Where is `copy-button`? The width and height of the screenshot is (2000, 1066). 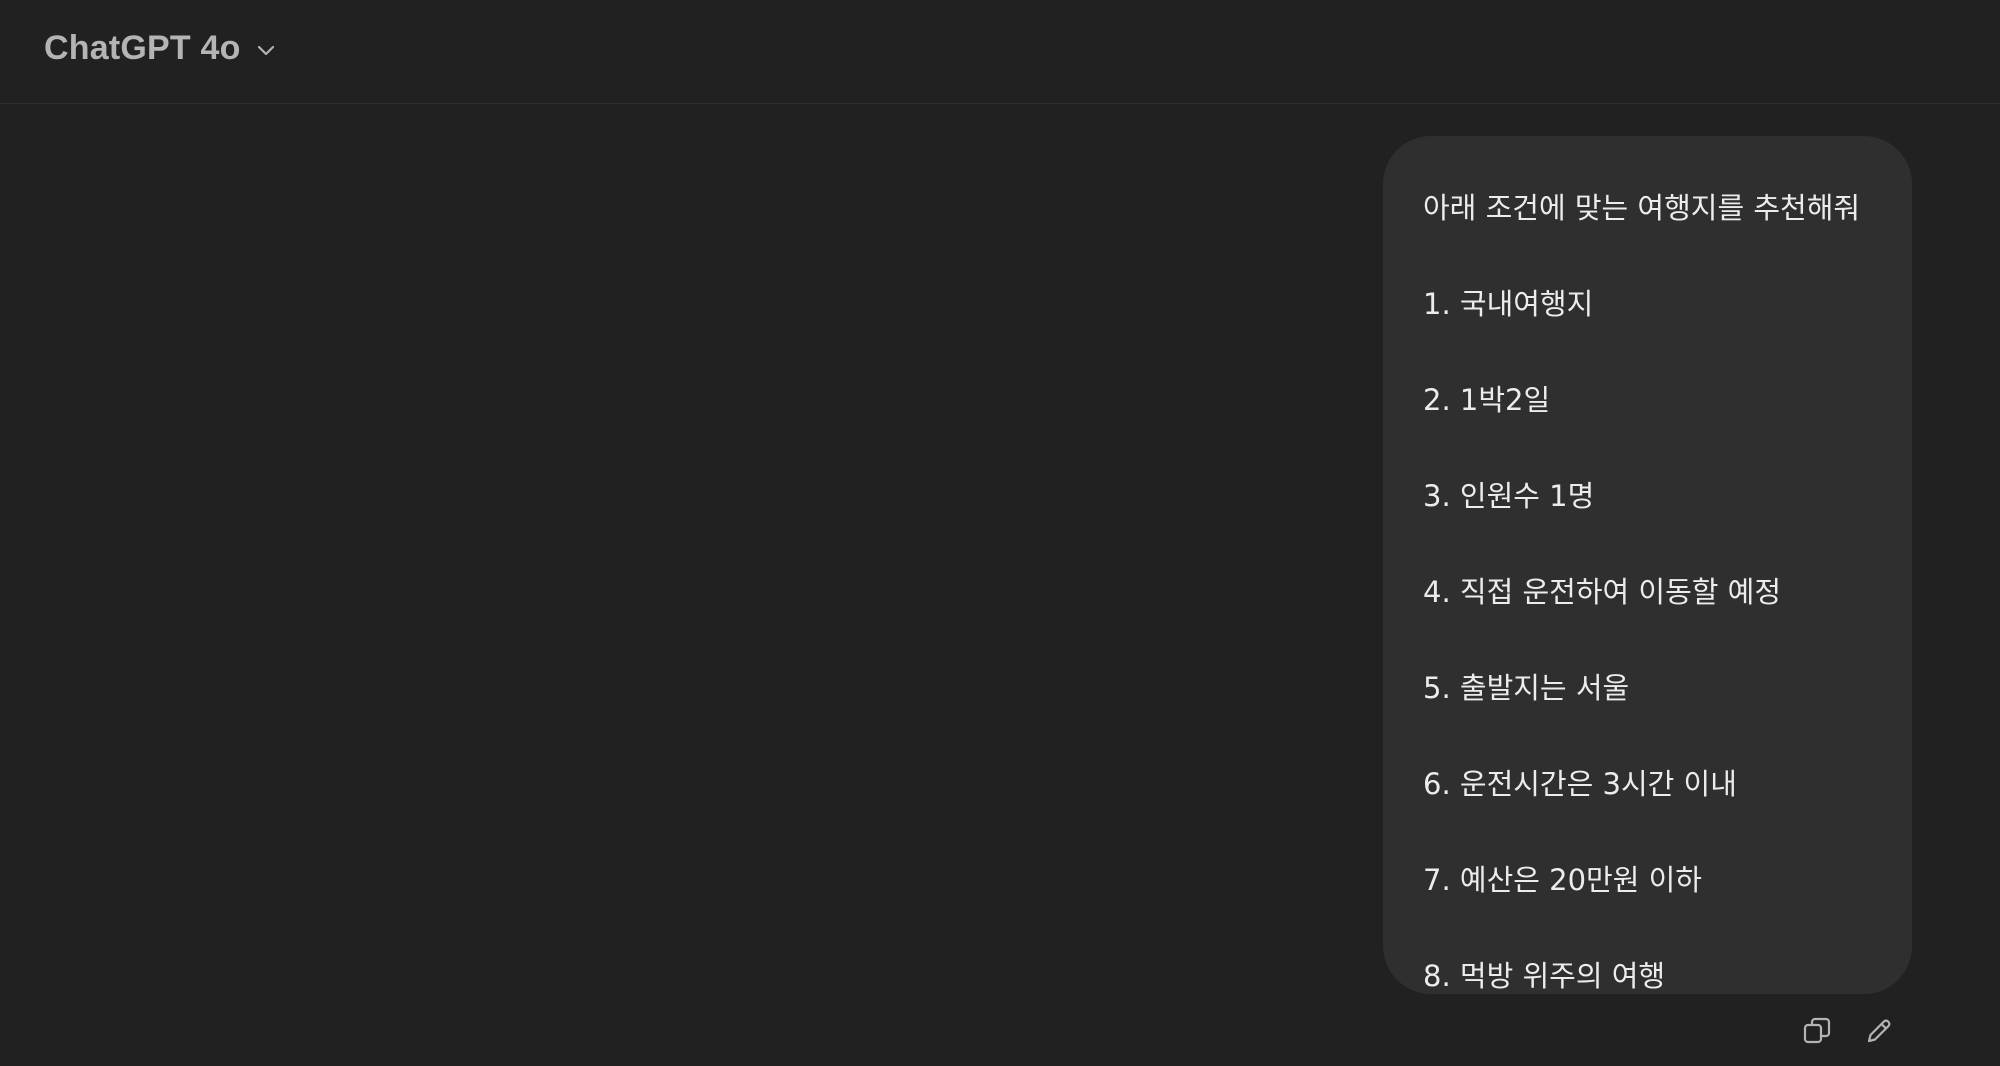
copy-button is located at coordinates (1817, 1031).